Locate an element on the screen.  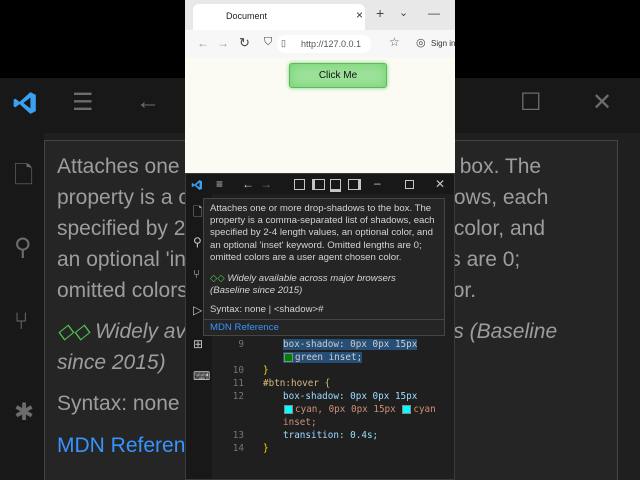
tab-bar: Document × + ⌄ — is located at coordinates (320, 15).